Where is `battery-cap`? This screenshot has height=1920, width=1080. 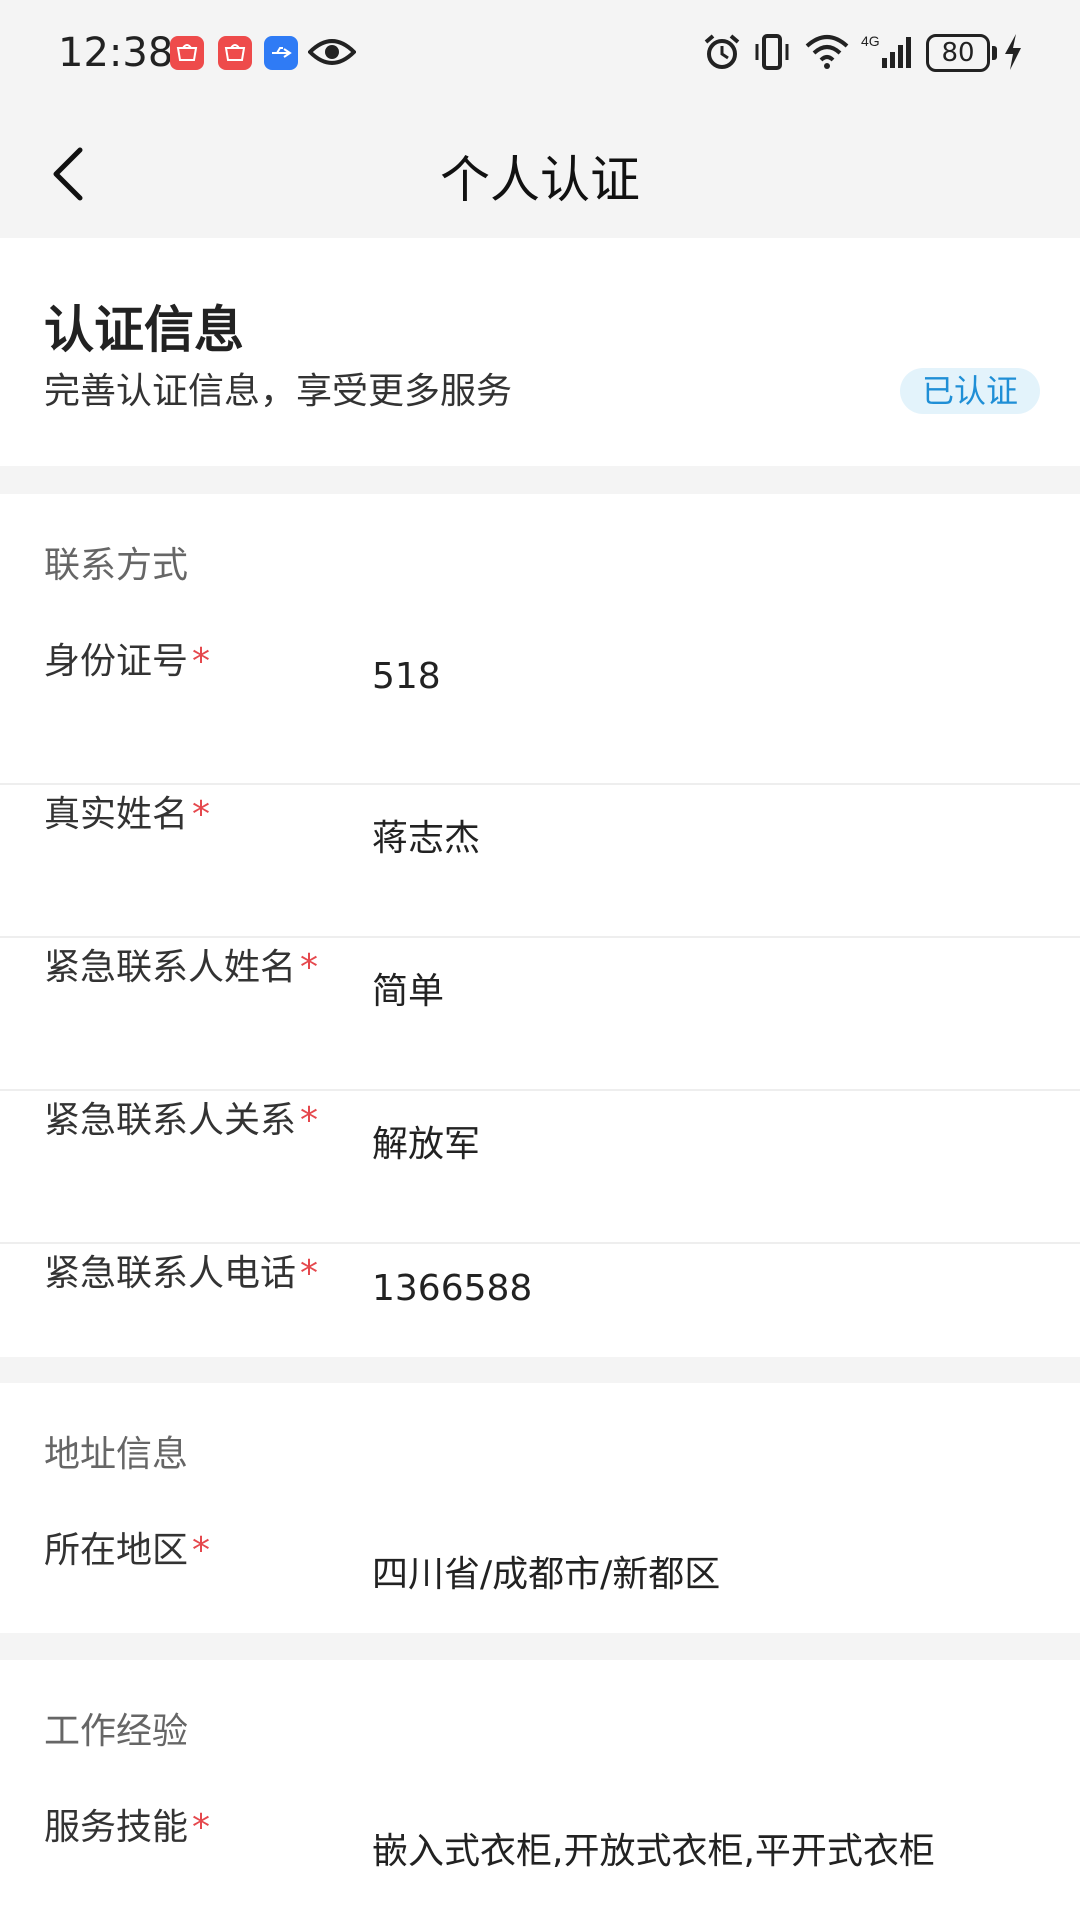 battery-cap is located at coordinates (994, 53).